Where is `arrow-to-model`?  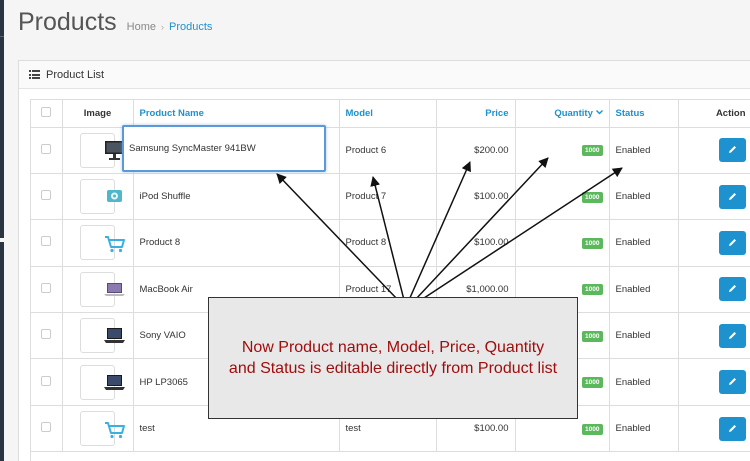 arrow-to-model is located at coordinates (387, 238).